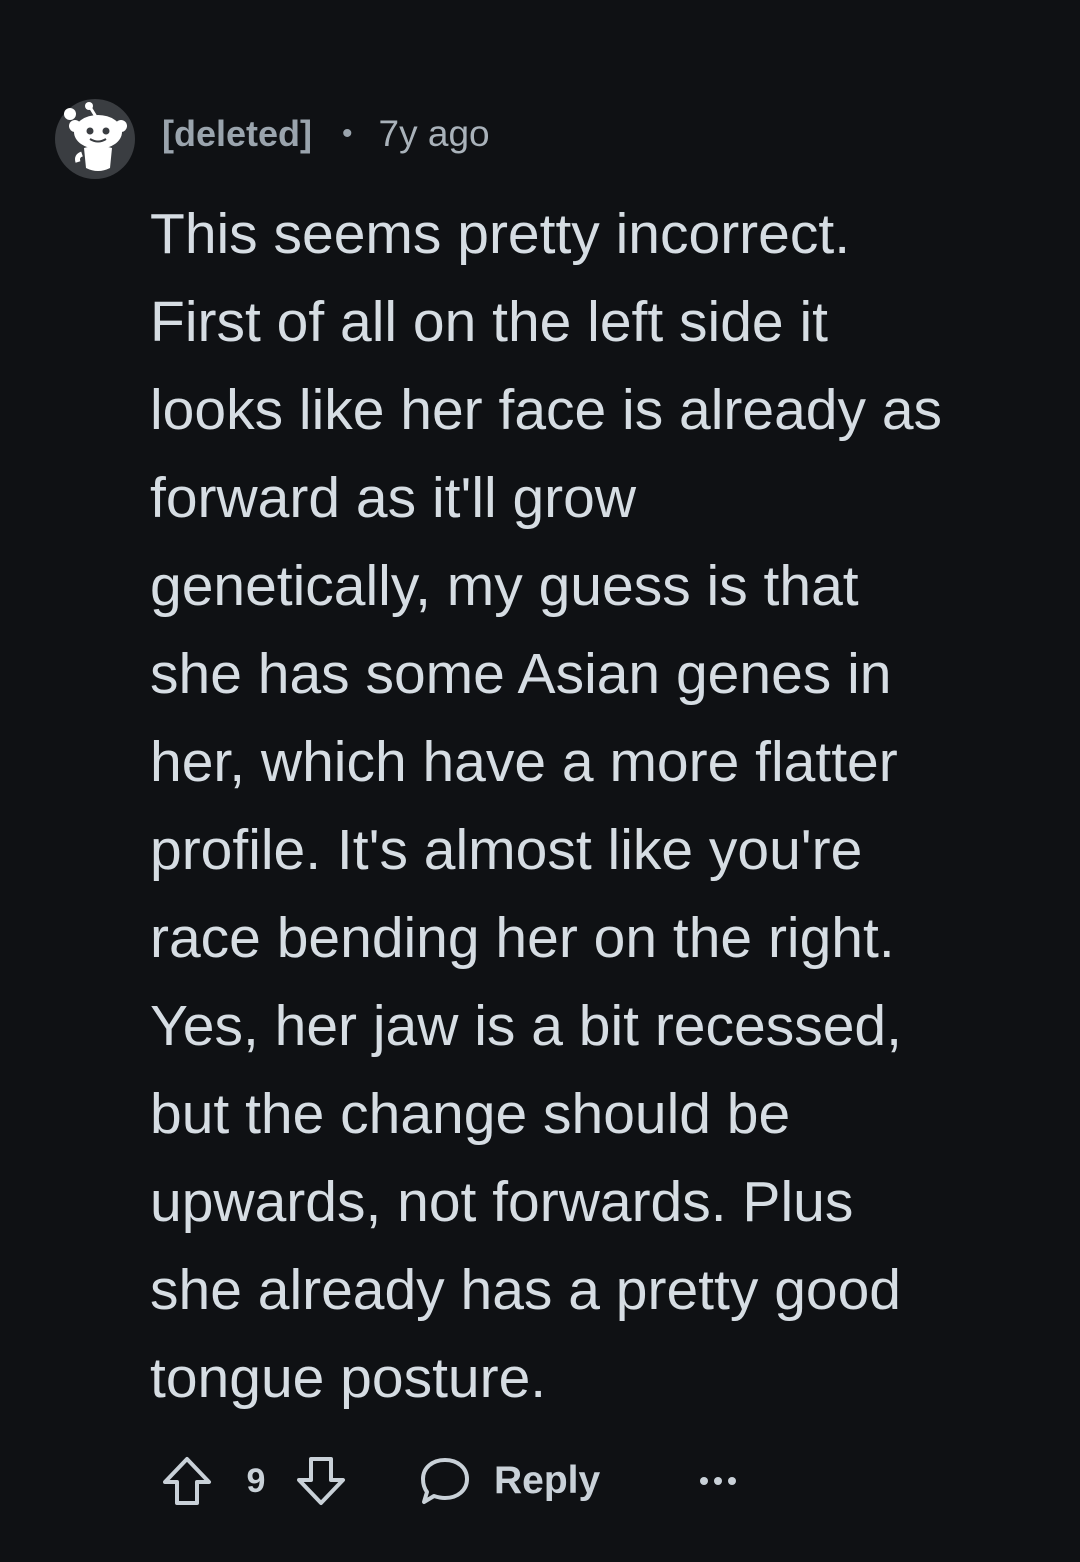  Describe the element at coordinates (489, 322) in the screenshot. I see `comment-body-line: First of all on the left side it` at that location.